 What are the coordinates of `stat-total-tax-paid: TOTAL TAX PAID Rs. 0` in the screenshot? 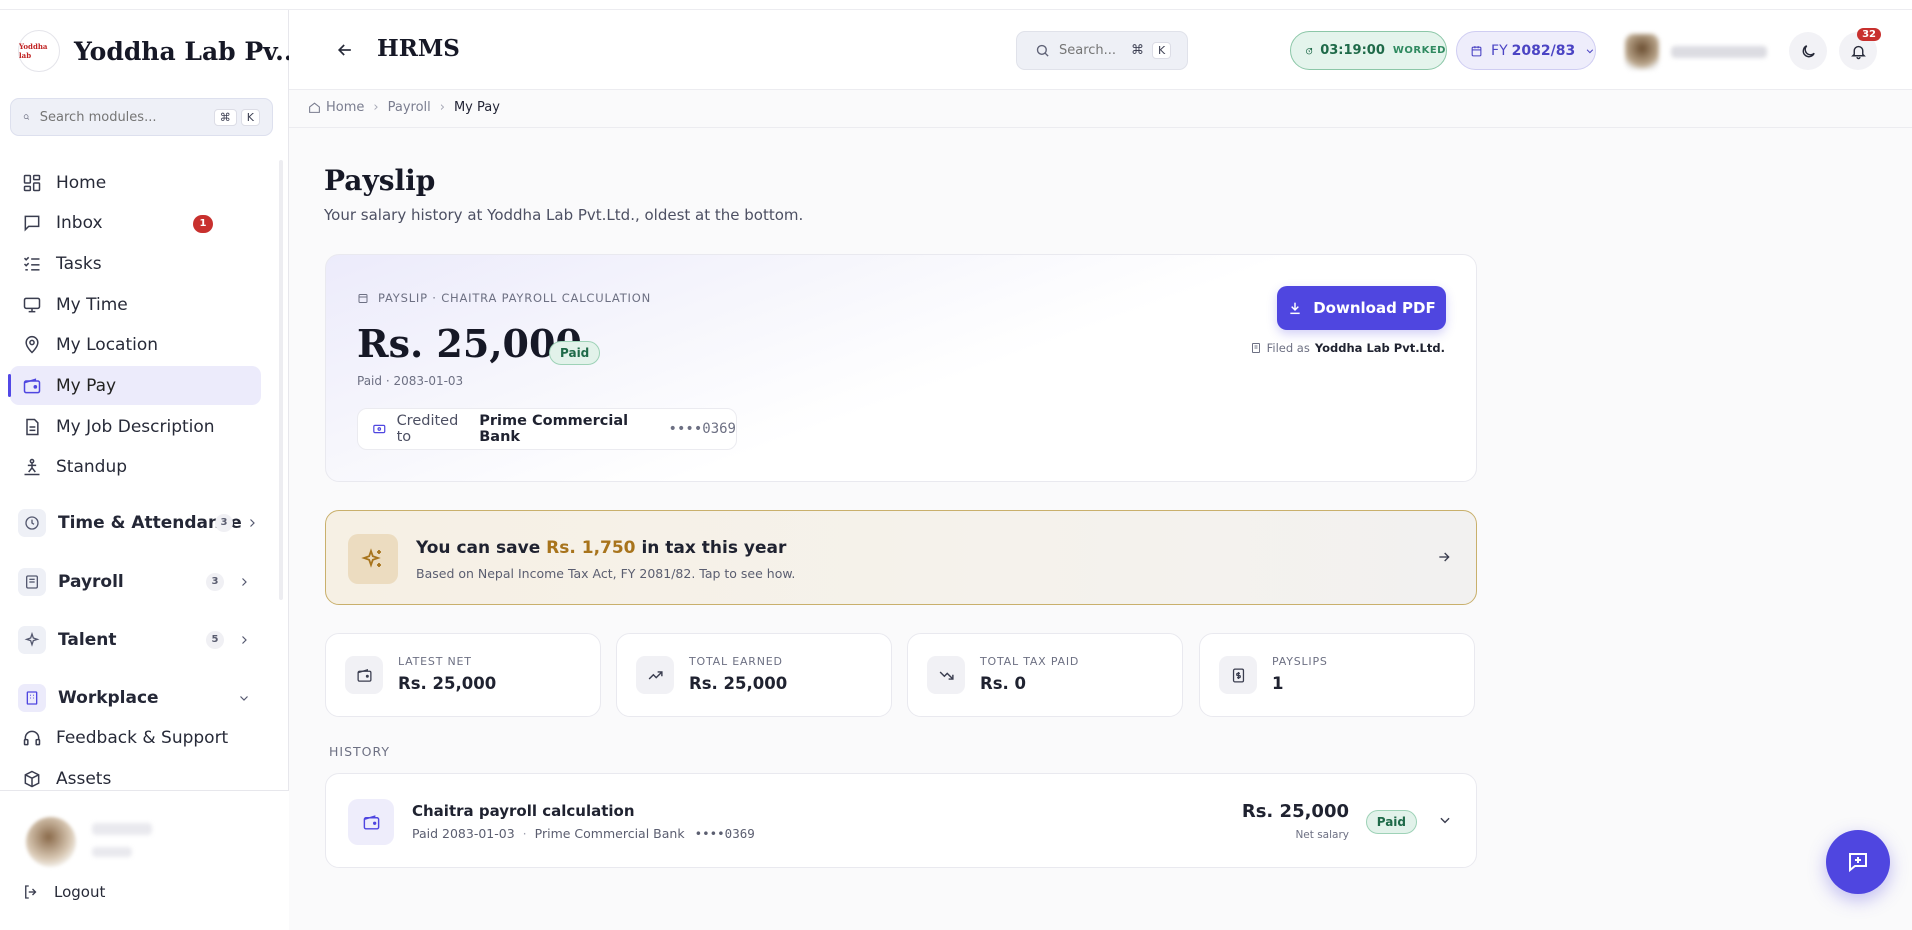 It's located at (1045, 675).